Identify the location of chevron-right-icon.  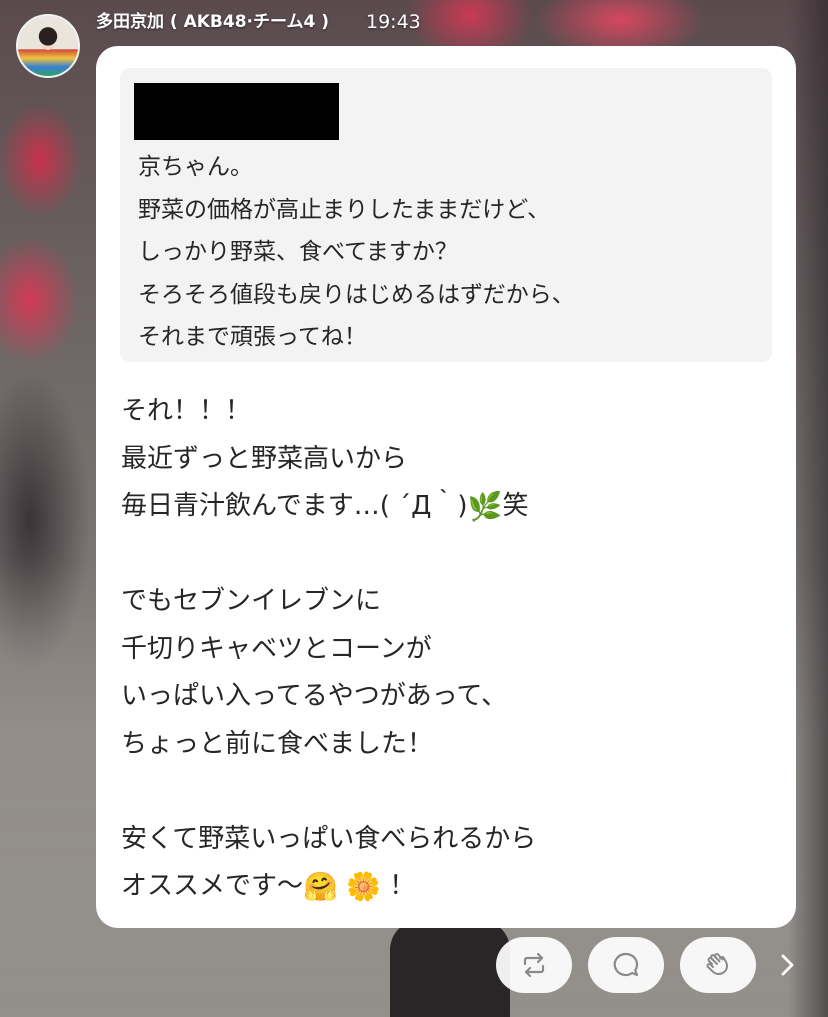
(787, 965).